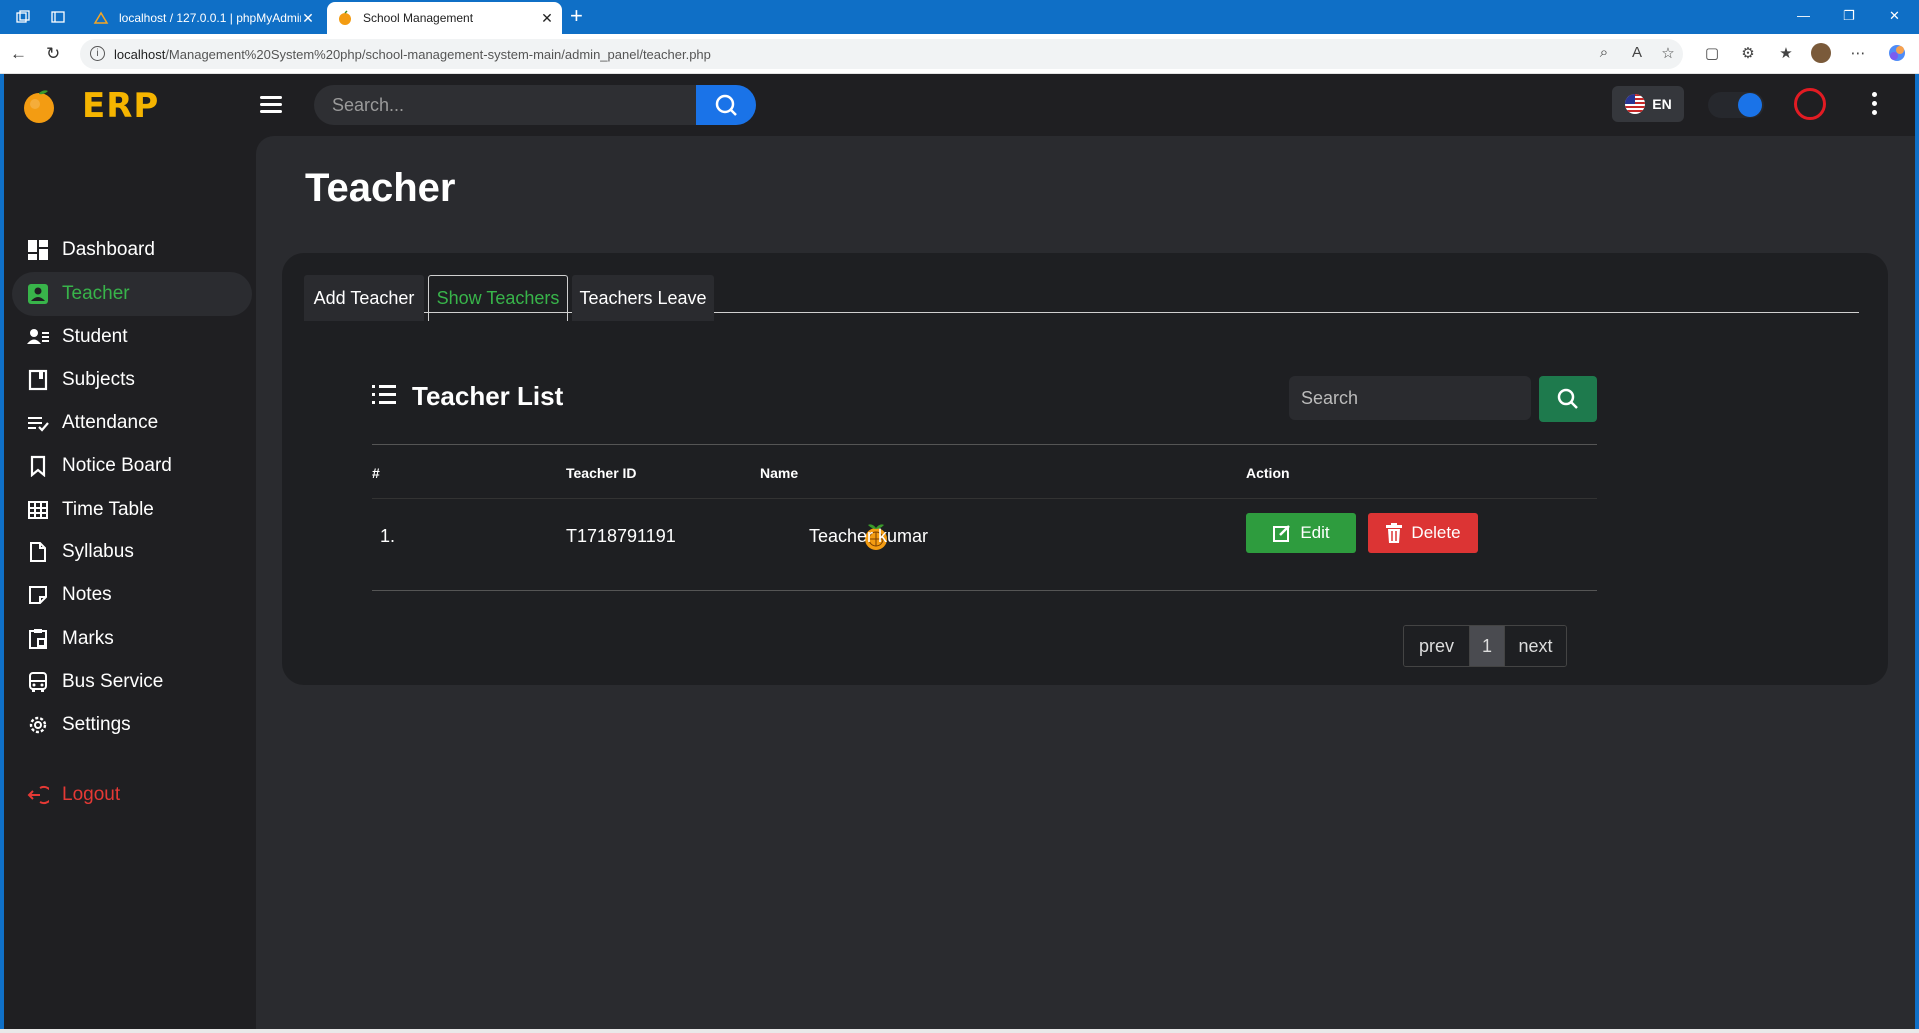 The image size is (1919, 1033). What do you see at coordinates (132, 639) in the screenshot?
I see `sidebar-item-marks: Marks` at bounding box center [132, 639].